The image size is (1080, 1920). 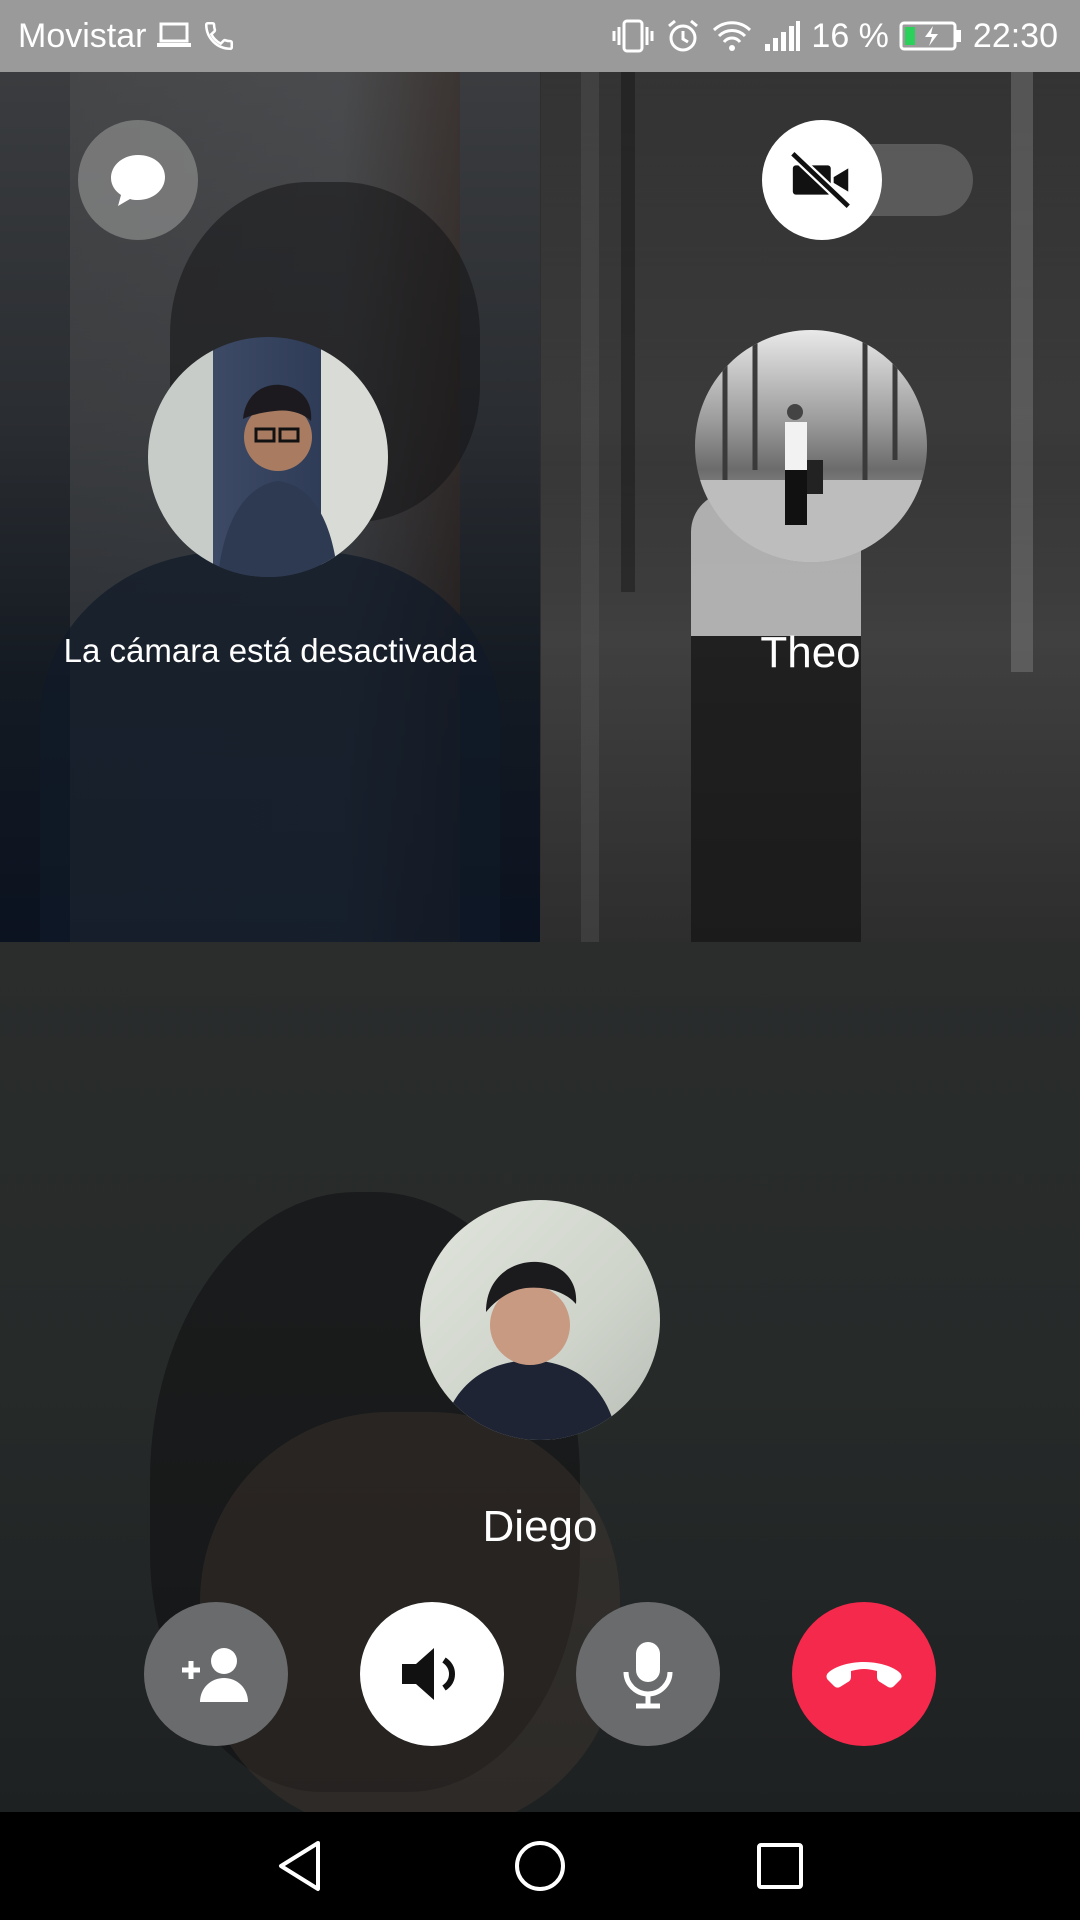 I want to click on speaker-button, so click(x=432, y=1674).